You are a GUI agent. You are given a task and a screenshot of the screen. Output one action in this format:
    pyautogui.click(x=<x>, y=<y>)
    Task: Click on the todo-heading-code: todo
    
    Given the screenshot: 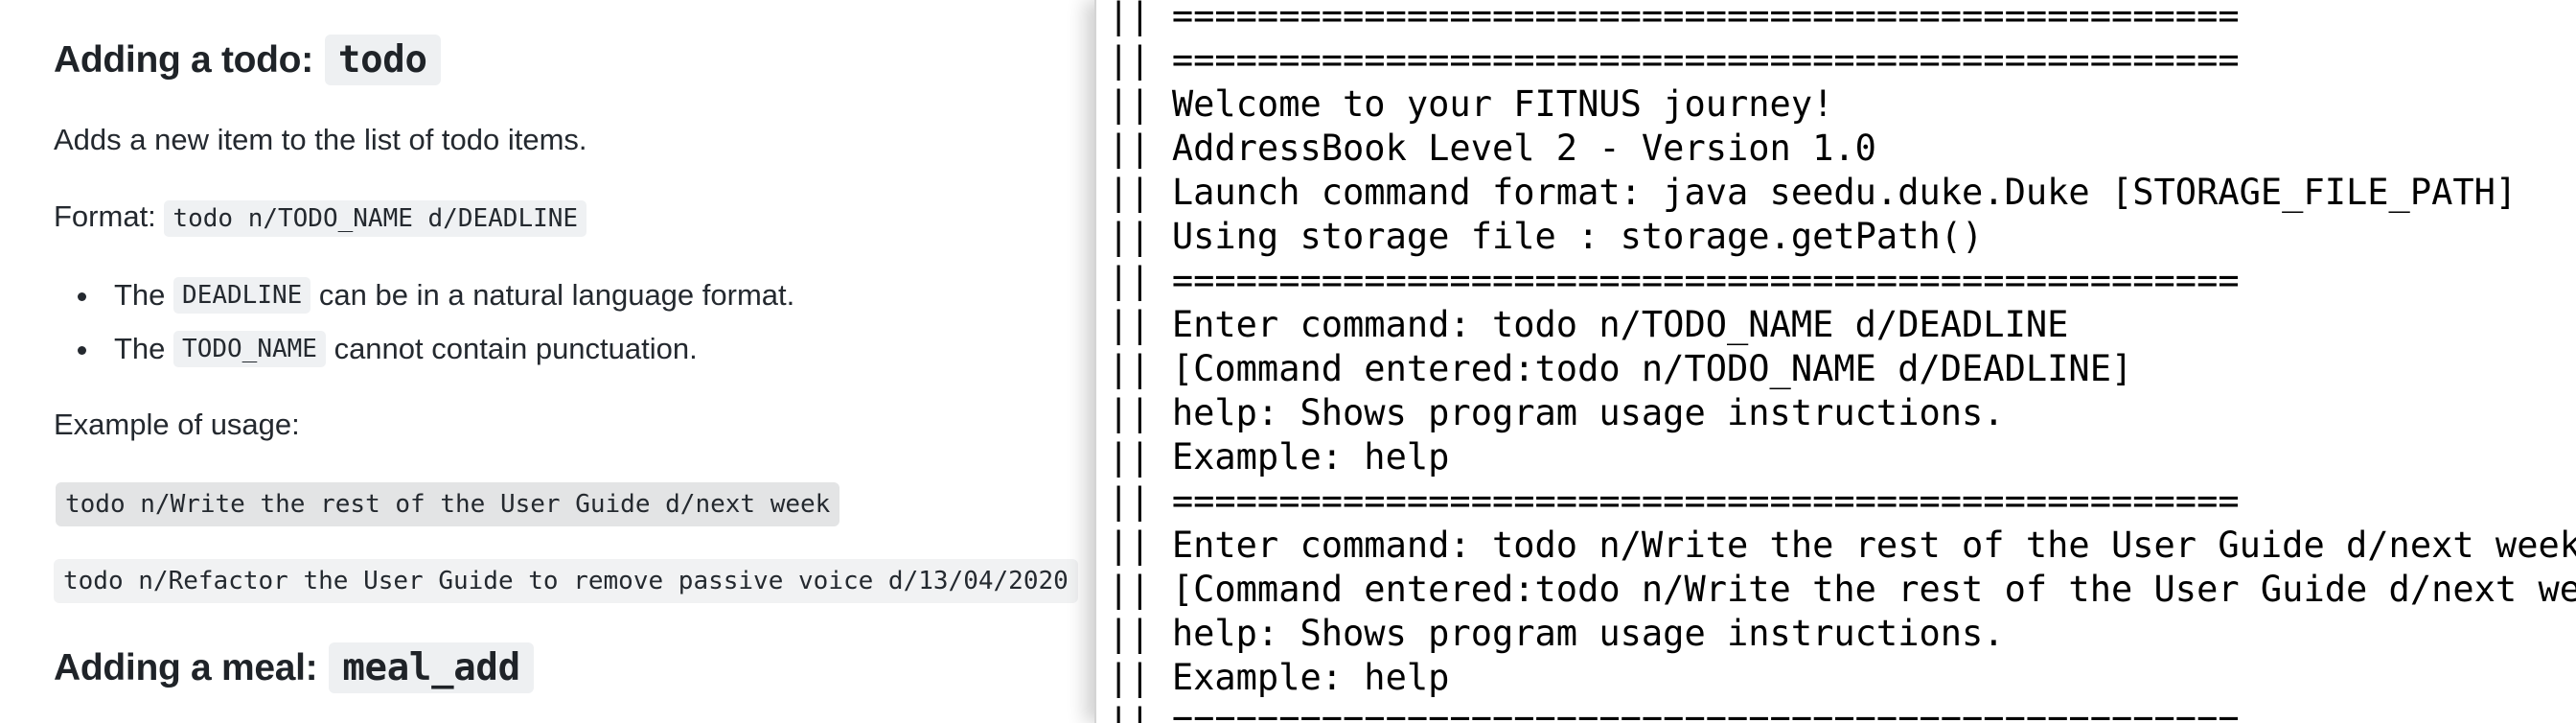 What is the action you would take?
    pyautogui.click(x=382, y=60)
    